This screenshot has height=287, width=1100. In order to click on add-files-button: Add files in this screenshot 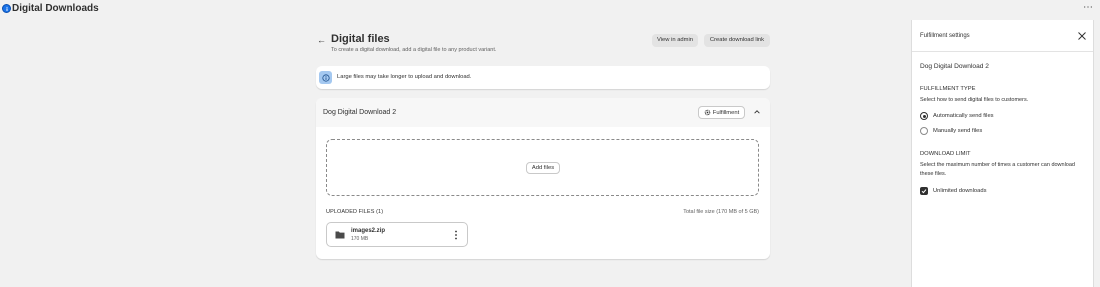, I will do `click(543, 168)`.